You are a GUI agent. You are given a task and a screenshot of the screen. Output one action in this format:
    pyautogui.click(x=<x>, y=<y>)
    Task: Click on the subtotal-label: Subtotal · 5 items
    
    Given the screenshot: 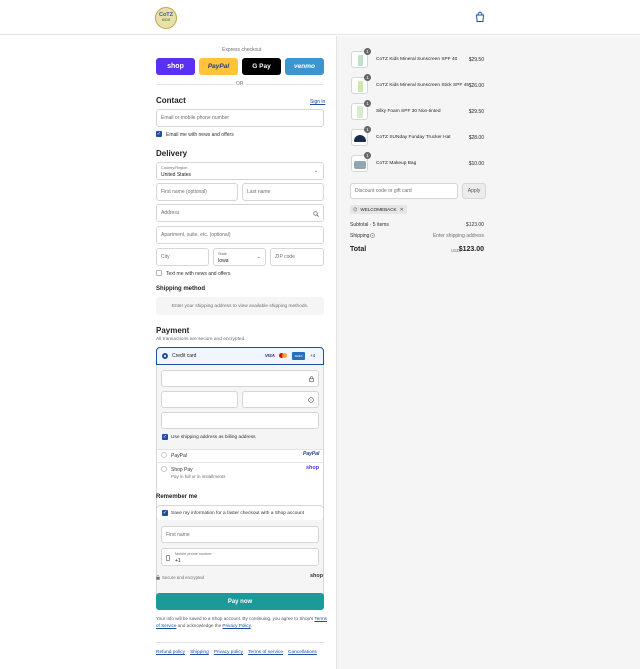 What is the action you would take?
    pyautogui.click(x=369, y=225)
    